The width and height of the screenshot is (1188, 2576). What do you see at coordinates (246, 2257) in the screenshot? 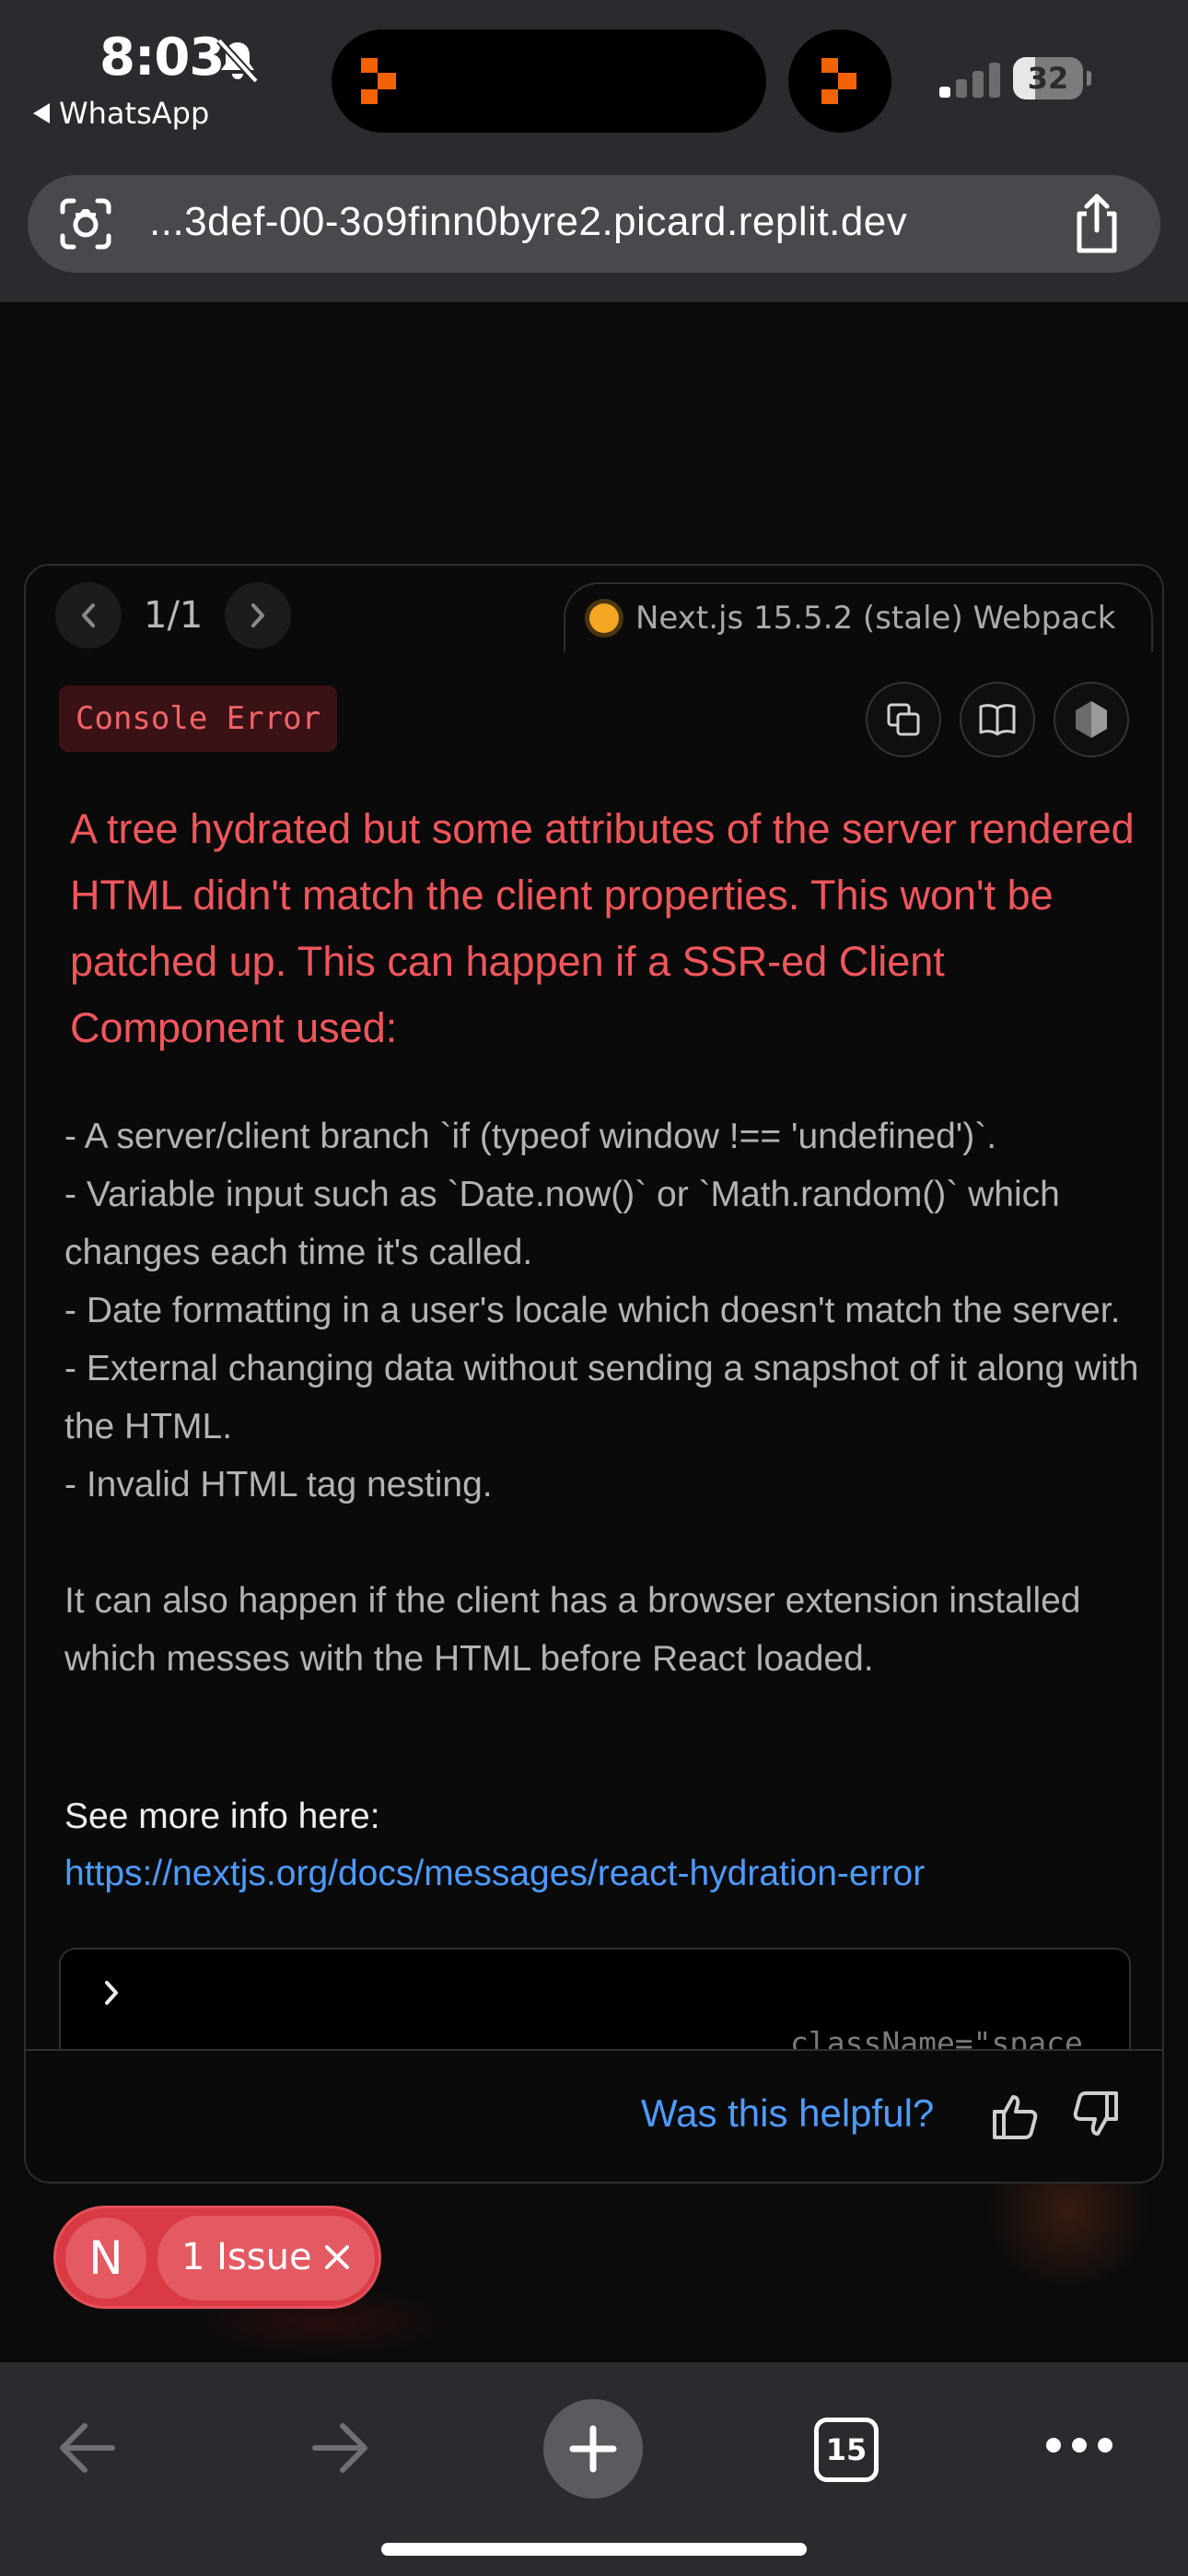
I see `issue-count-label: 1 Issue` at bounding box center [246, 2257].